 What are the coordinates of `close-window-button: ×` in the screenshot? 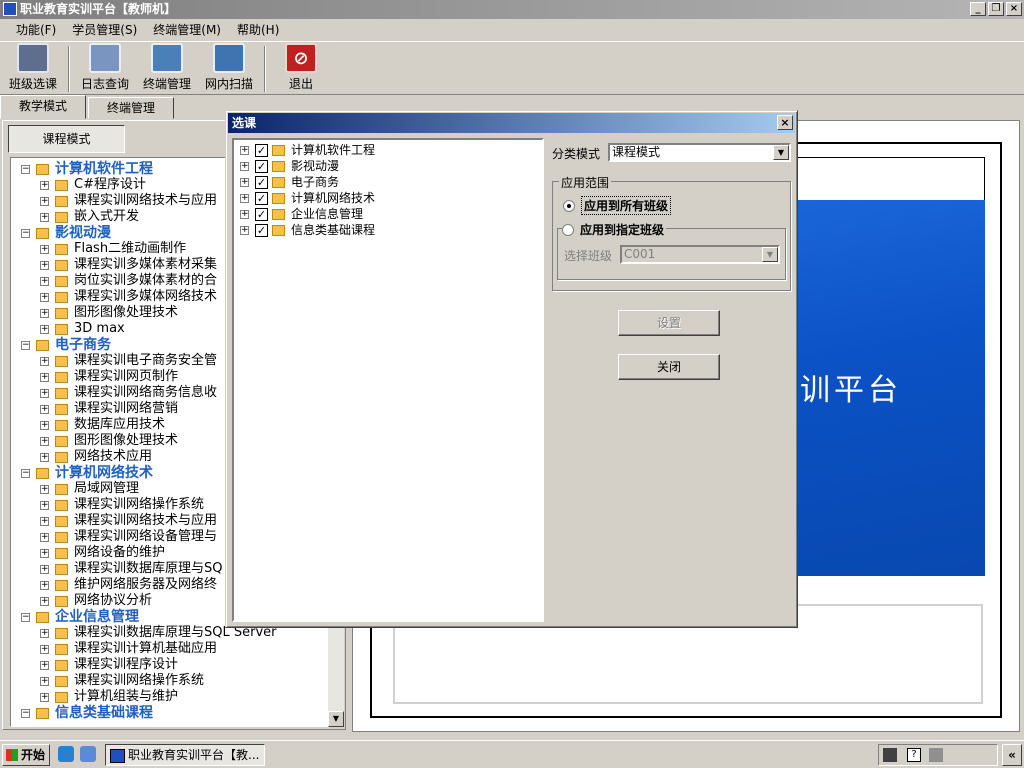 It's located at (1014, 9).